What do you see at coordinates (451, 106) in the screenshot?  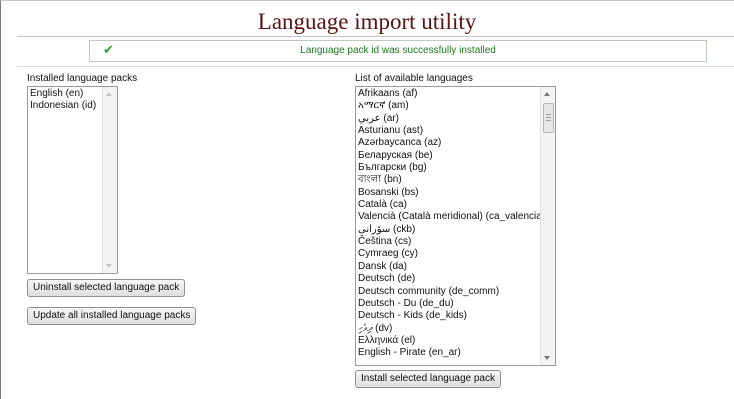 I see `language-option: አማርኛ (am)` at bounding box center [451, 106].